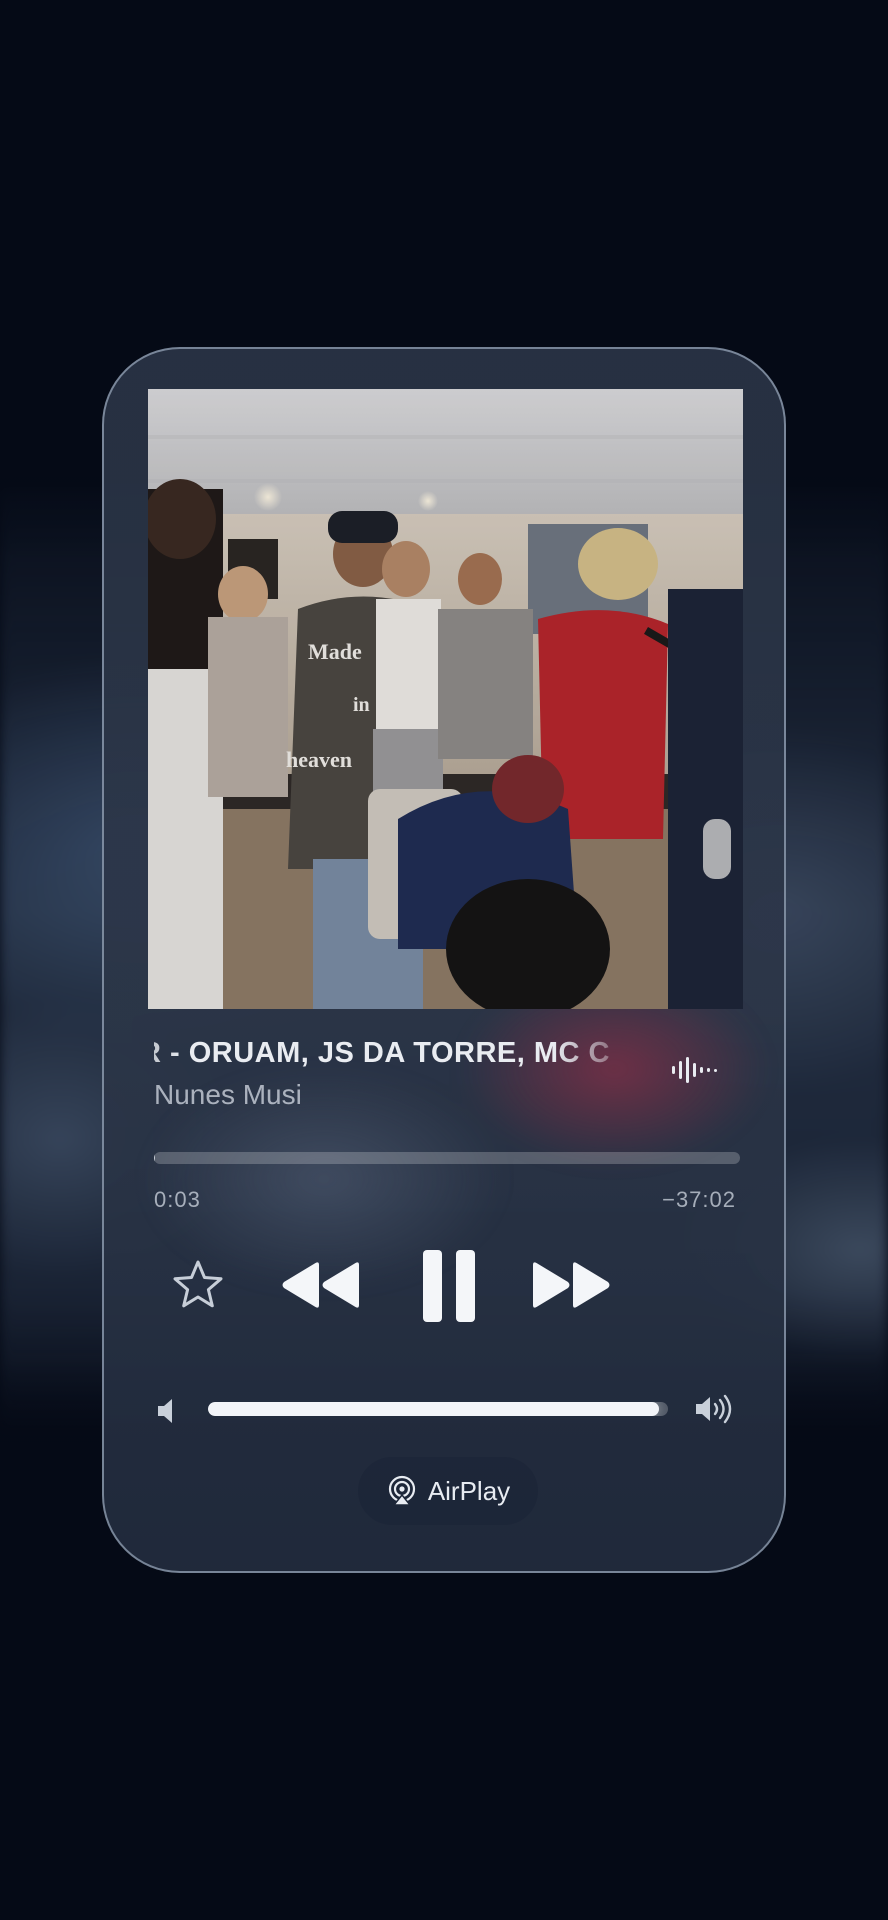  Describe the element at coordinates (177, 1199) in the screenshot. I see `elapsed-time: 0:03` at that location.